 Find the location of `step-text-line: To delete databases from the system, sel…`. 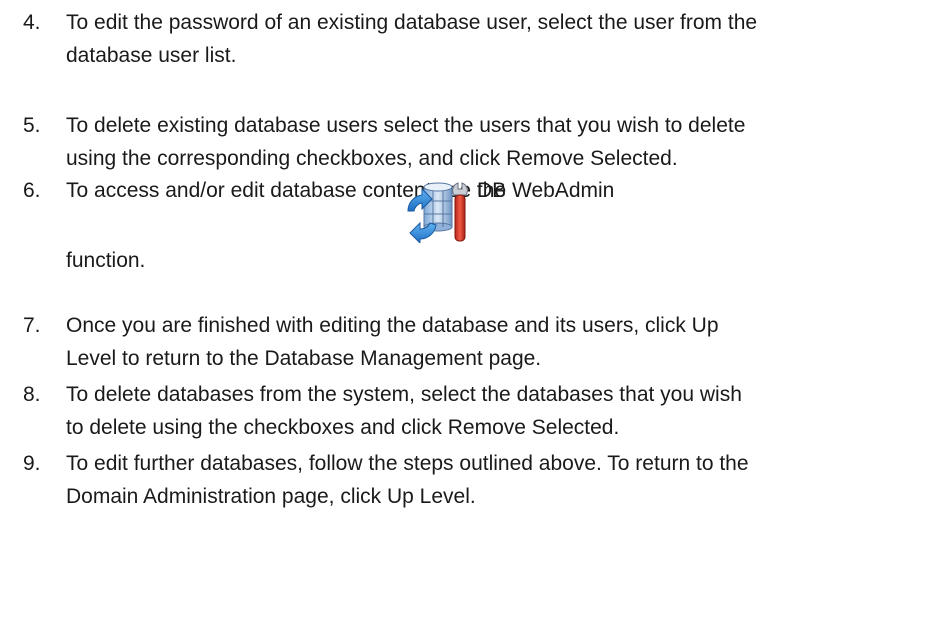

step-text-line: To delete databases from the system, sel… is located at coordinates (404, 394).